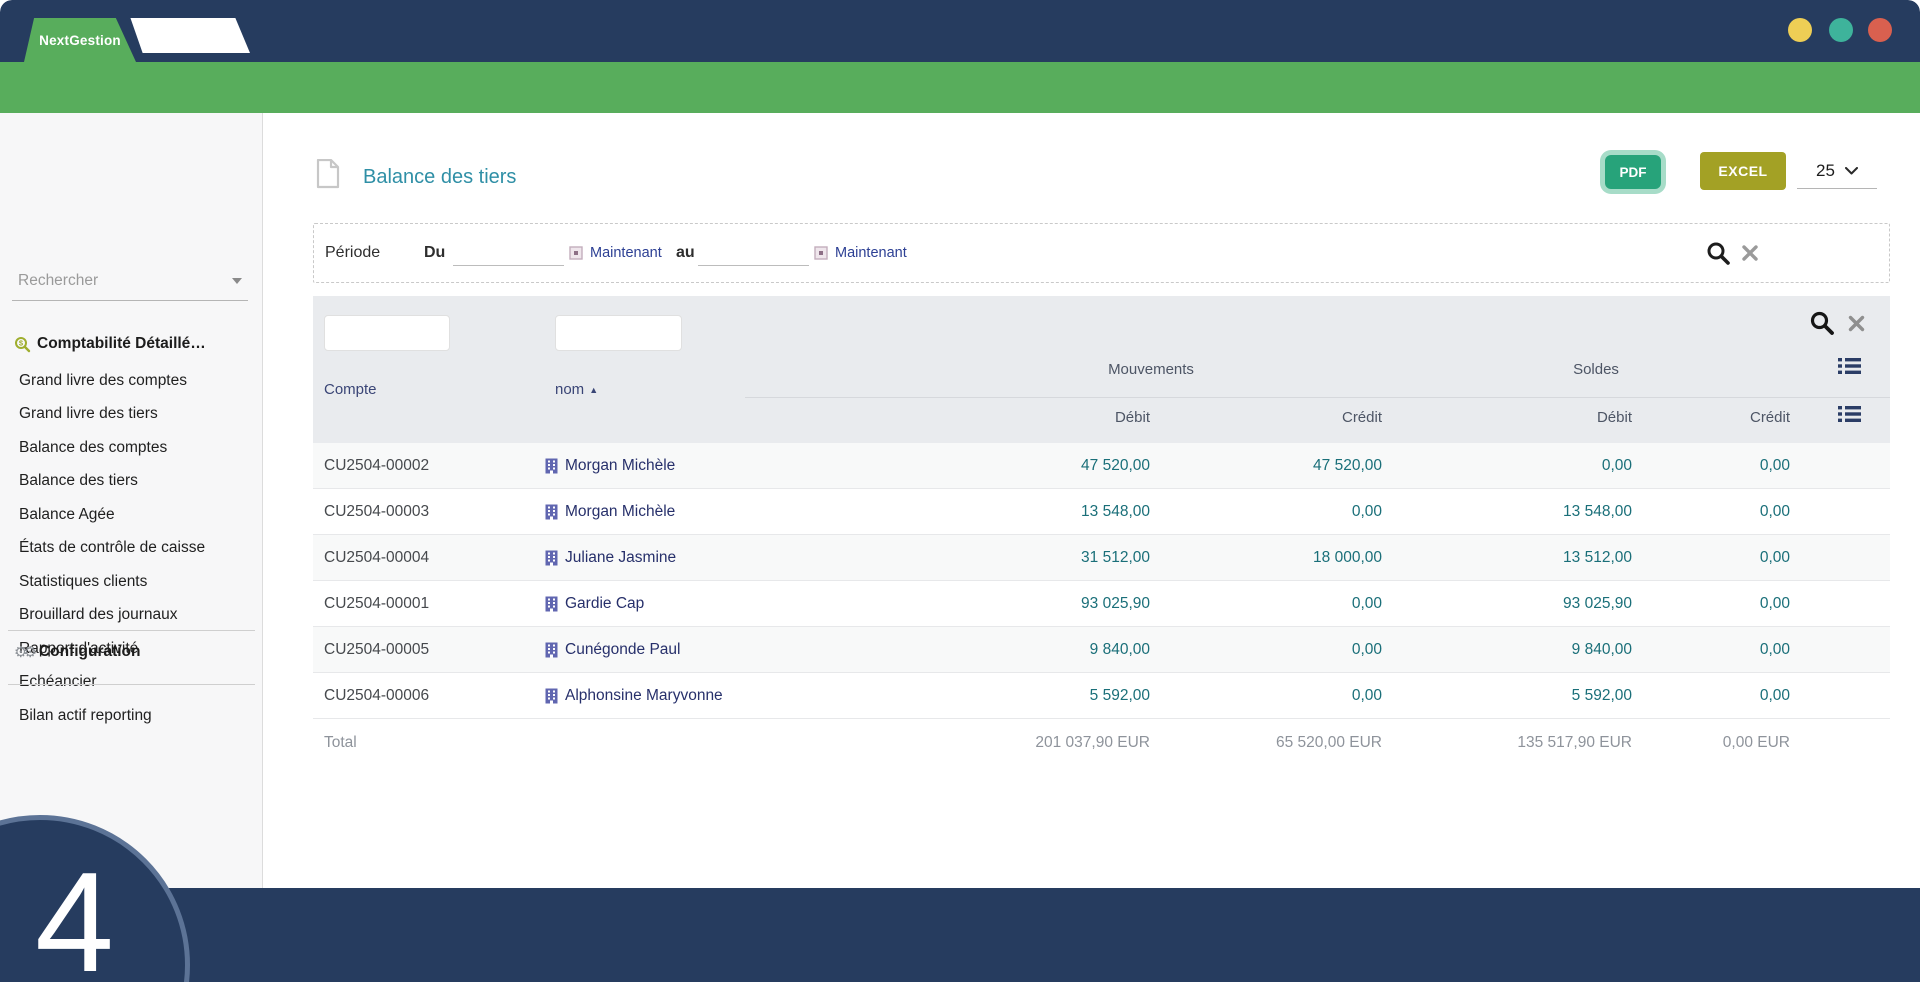 The width and height of the screenshot is (1920, 982). Describe the element at coordinates (1633, 172) in the screenshot. I see `pdf-button: PDF` at that location.